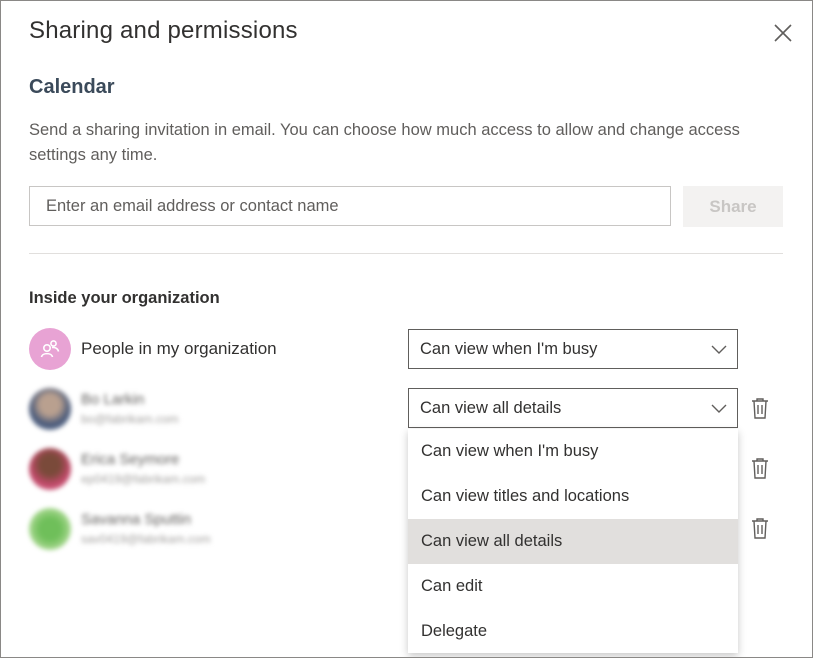 The width and height of the screenshot is (813, 658). I want to click on person-email: bo@fabrikam.com, so click(130, 419).